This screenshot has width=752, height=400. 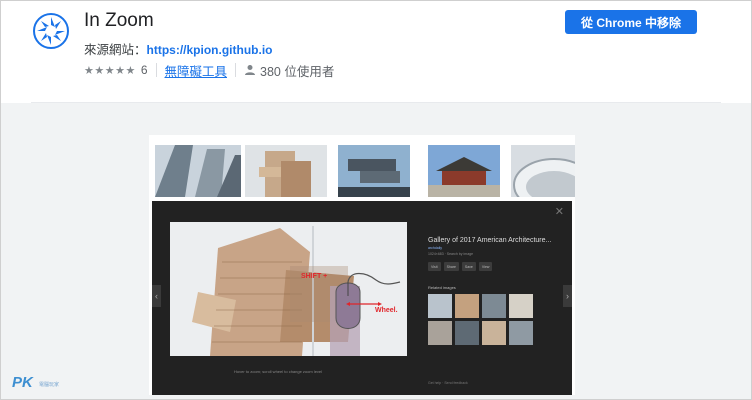 What do you see at coordinates (434, 266) in the screenshot?
I see `visit-button: Visit` at bounding box center [434, 266].